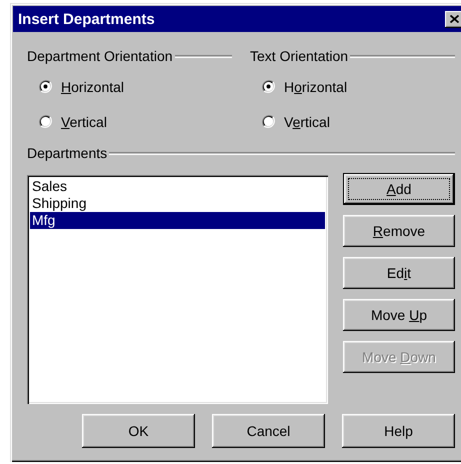  I want to click on close-button, so click(453, 19).